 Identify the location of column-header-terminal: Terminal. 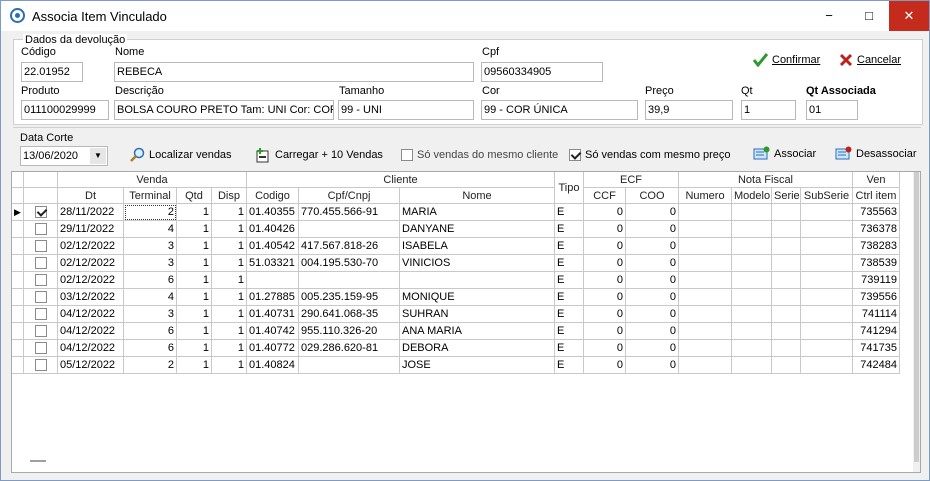
(150, 196).